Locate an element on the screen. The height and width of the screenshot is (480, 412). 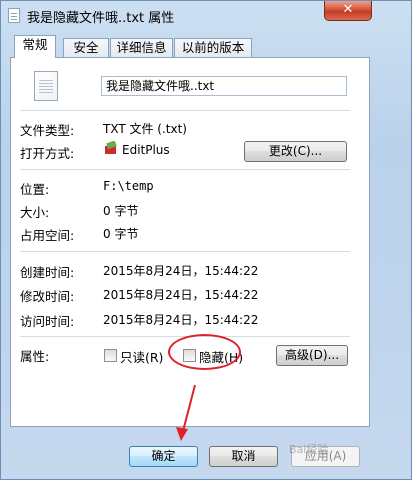
modified-value: 2015年8月24日，15:44:22 is located at coordinates (181, 295).